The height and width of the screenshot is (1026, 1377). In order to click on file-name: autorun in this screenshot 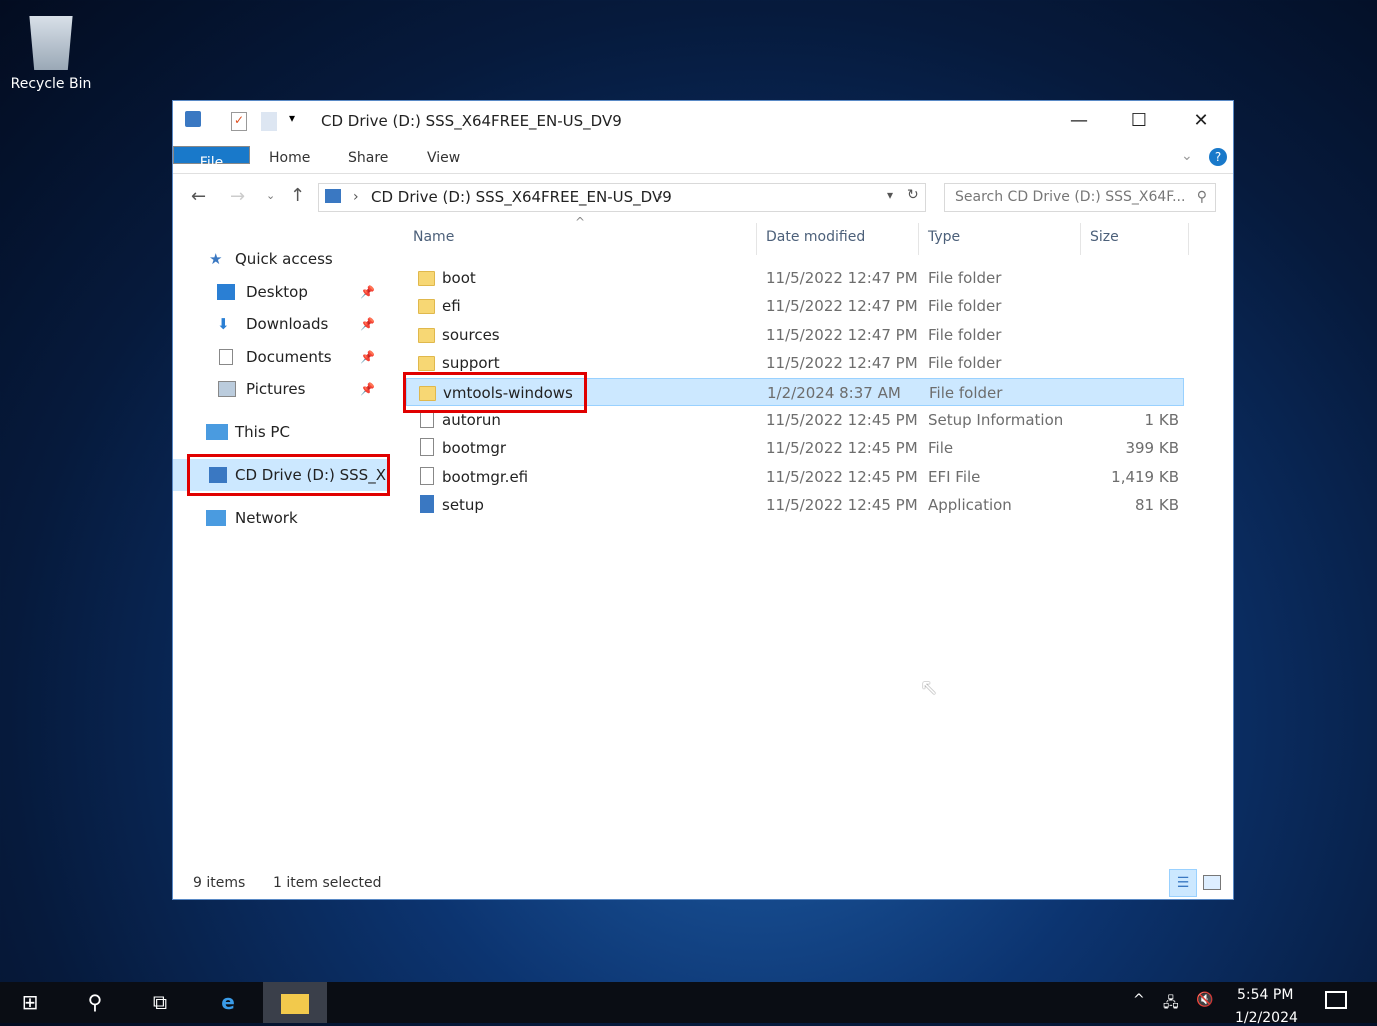, I will do `click(471, 420)`.